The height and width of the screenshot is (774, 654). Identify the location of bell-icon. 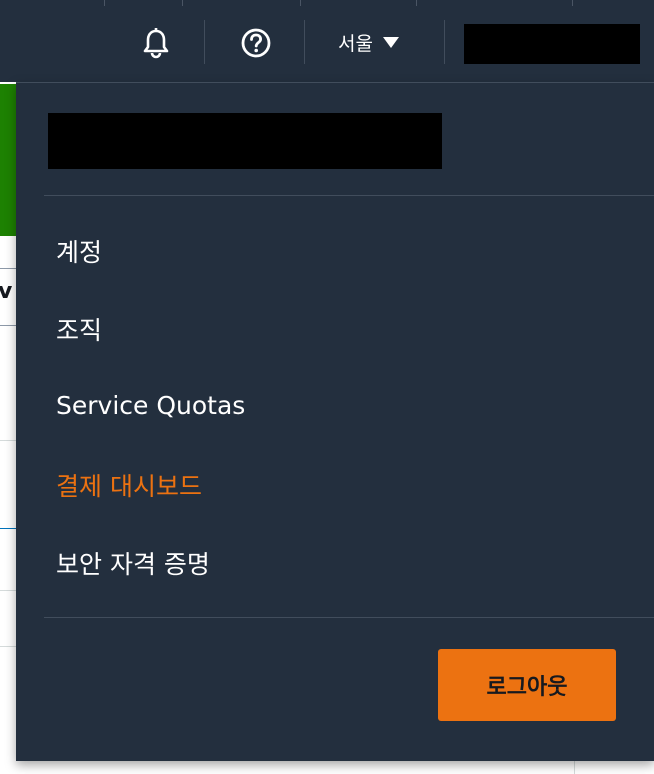
(156, 43).